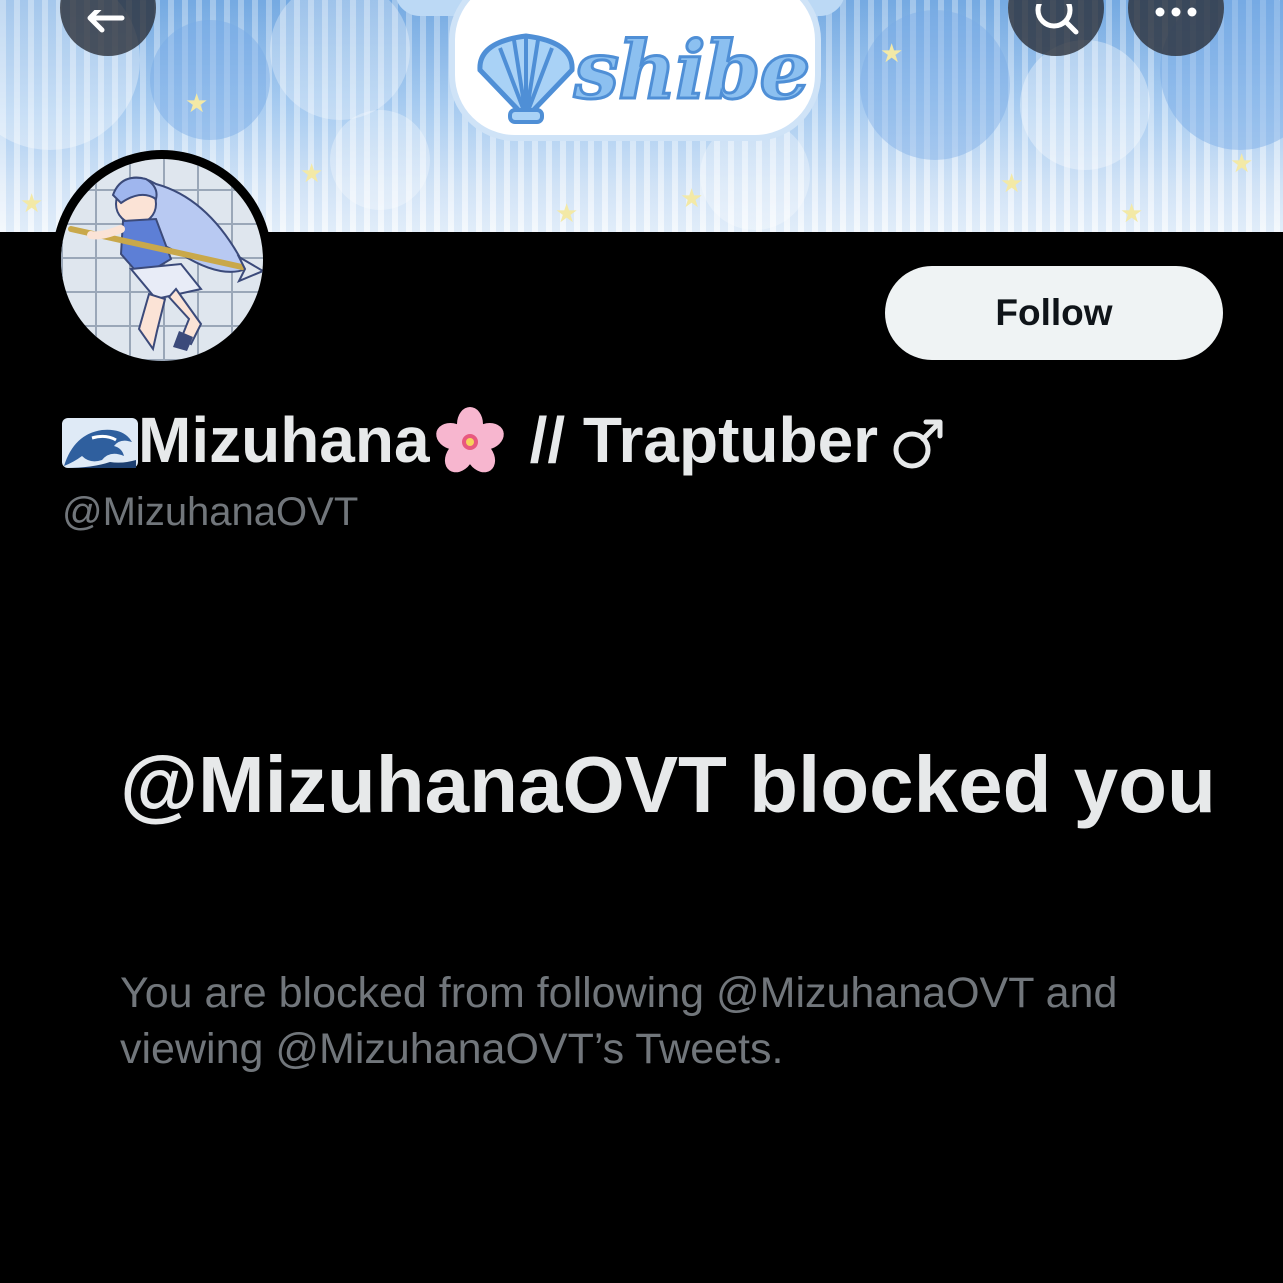  What do you see at coordinates (704, 440) in the screenshot?
I see `display-name-suffix: // Traptuber` at bounding box center [704, 440].